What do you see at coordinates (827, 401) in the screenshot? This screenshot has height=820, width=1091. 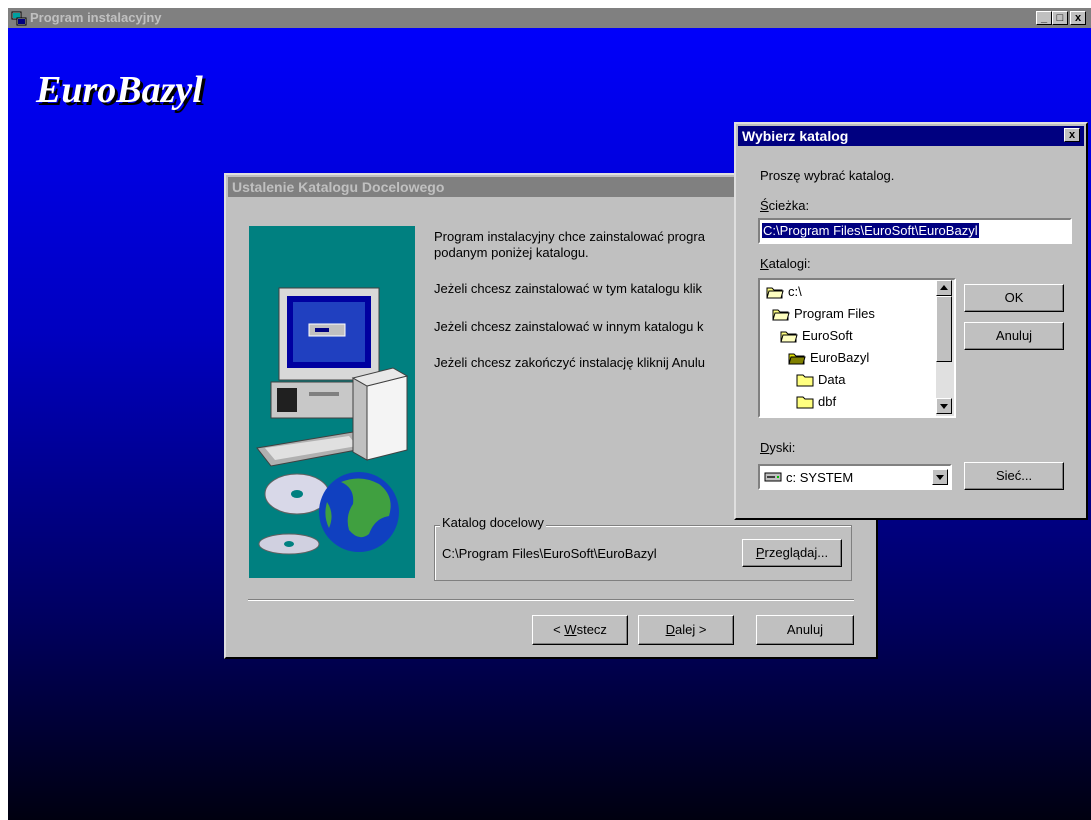 I see `directory-item-label: dbf` at bounding box center [827, 401].